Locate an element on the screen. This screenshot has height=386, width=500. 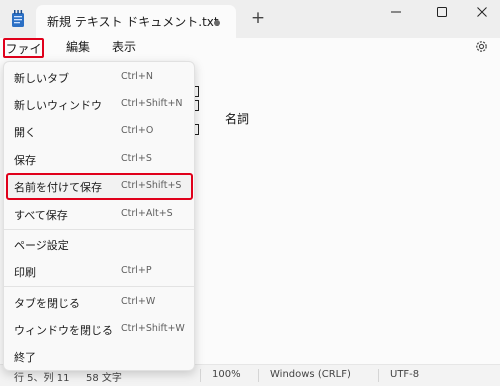
menu-item-label: タブを閉じる is located at coordinates (47, 303).